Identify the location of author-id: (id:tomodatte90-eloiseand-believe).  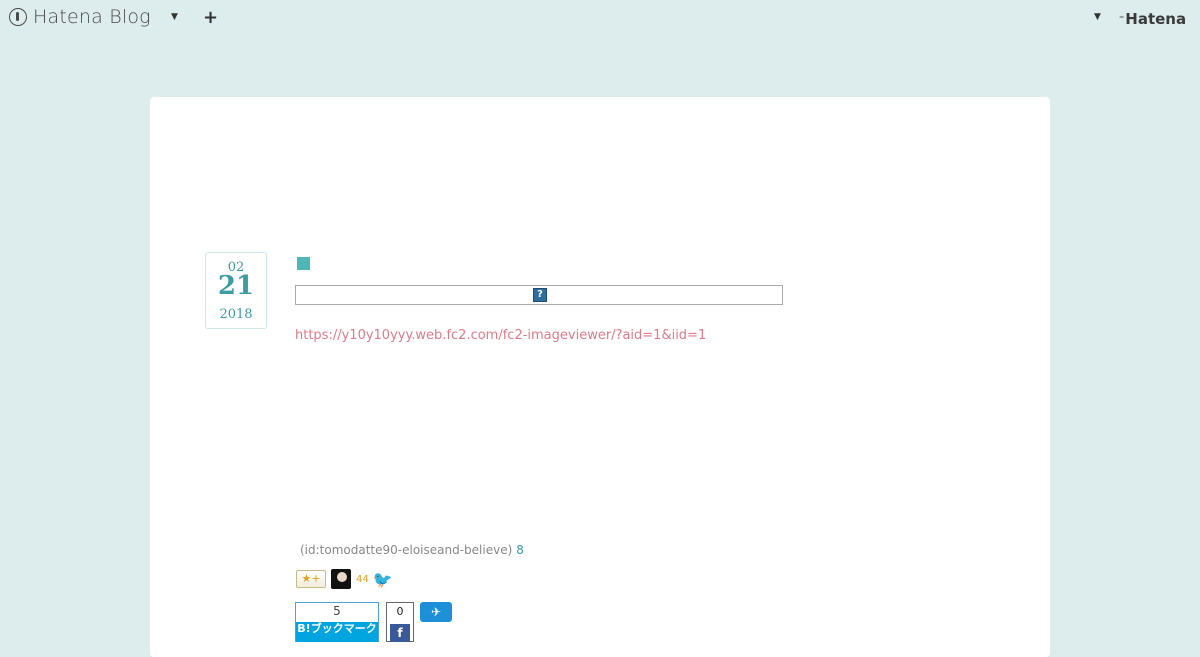
(406, 550).